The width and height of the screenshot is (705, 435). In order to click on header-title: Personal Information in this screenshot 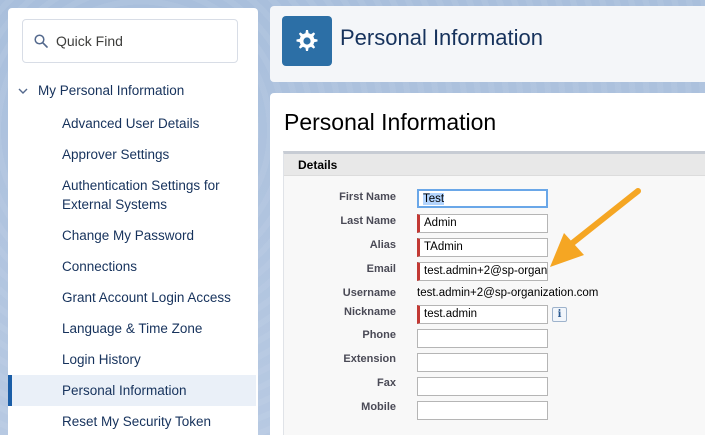, I will do `click(441, 37)`.